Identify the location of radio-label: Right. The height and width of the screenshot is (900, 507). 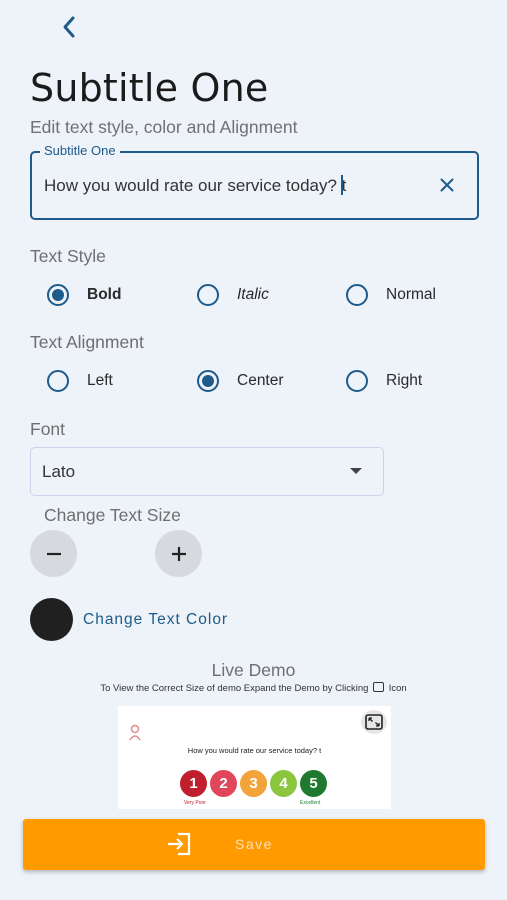
(404, 380).